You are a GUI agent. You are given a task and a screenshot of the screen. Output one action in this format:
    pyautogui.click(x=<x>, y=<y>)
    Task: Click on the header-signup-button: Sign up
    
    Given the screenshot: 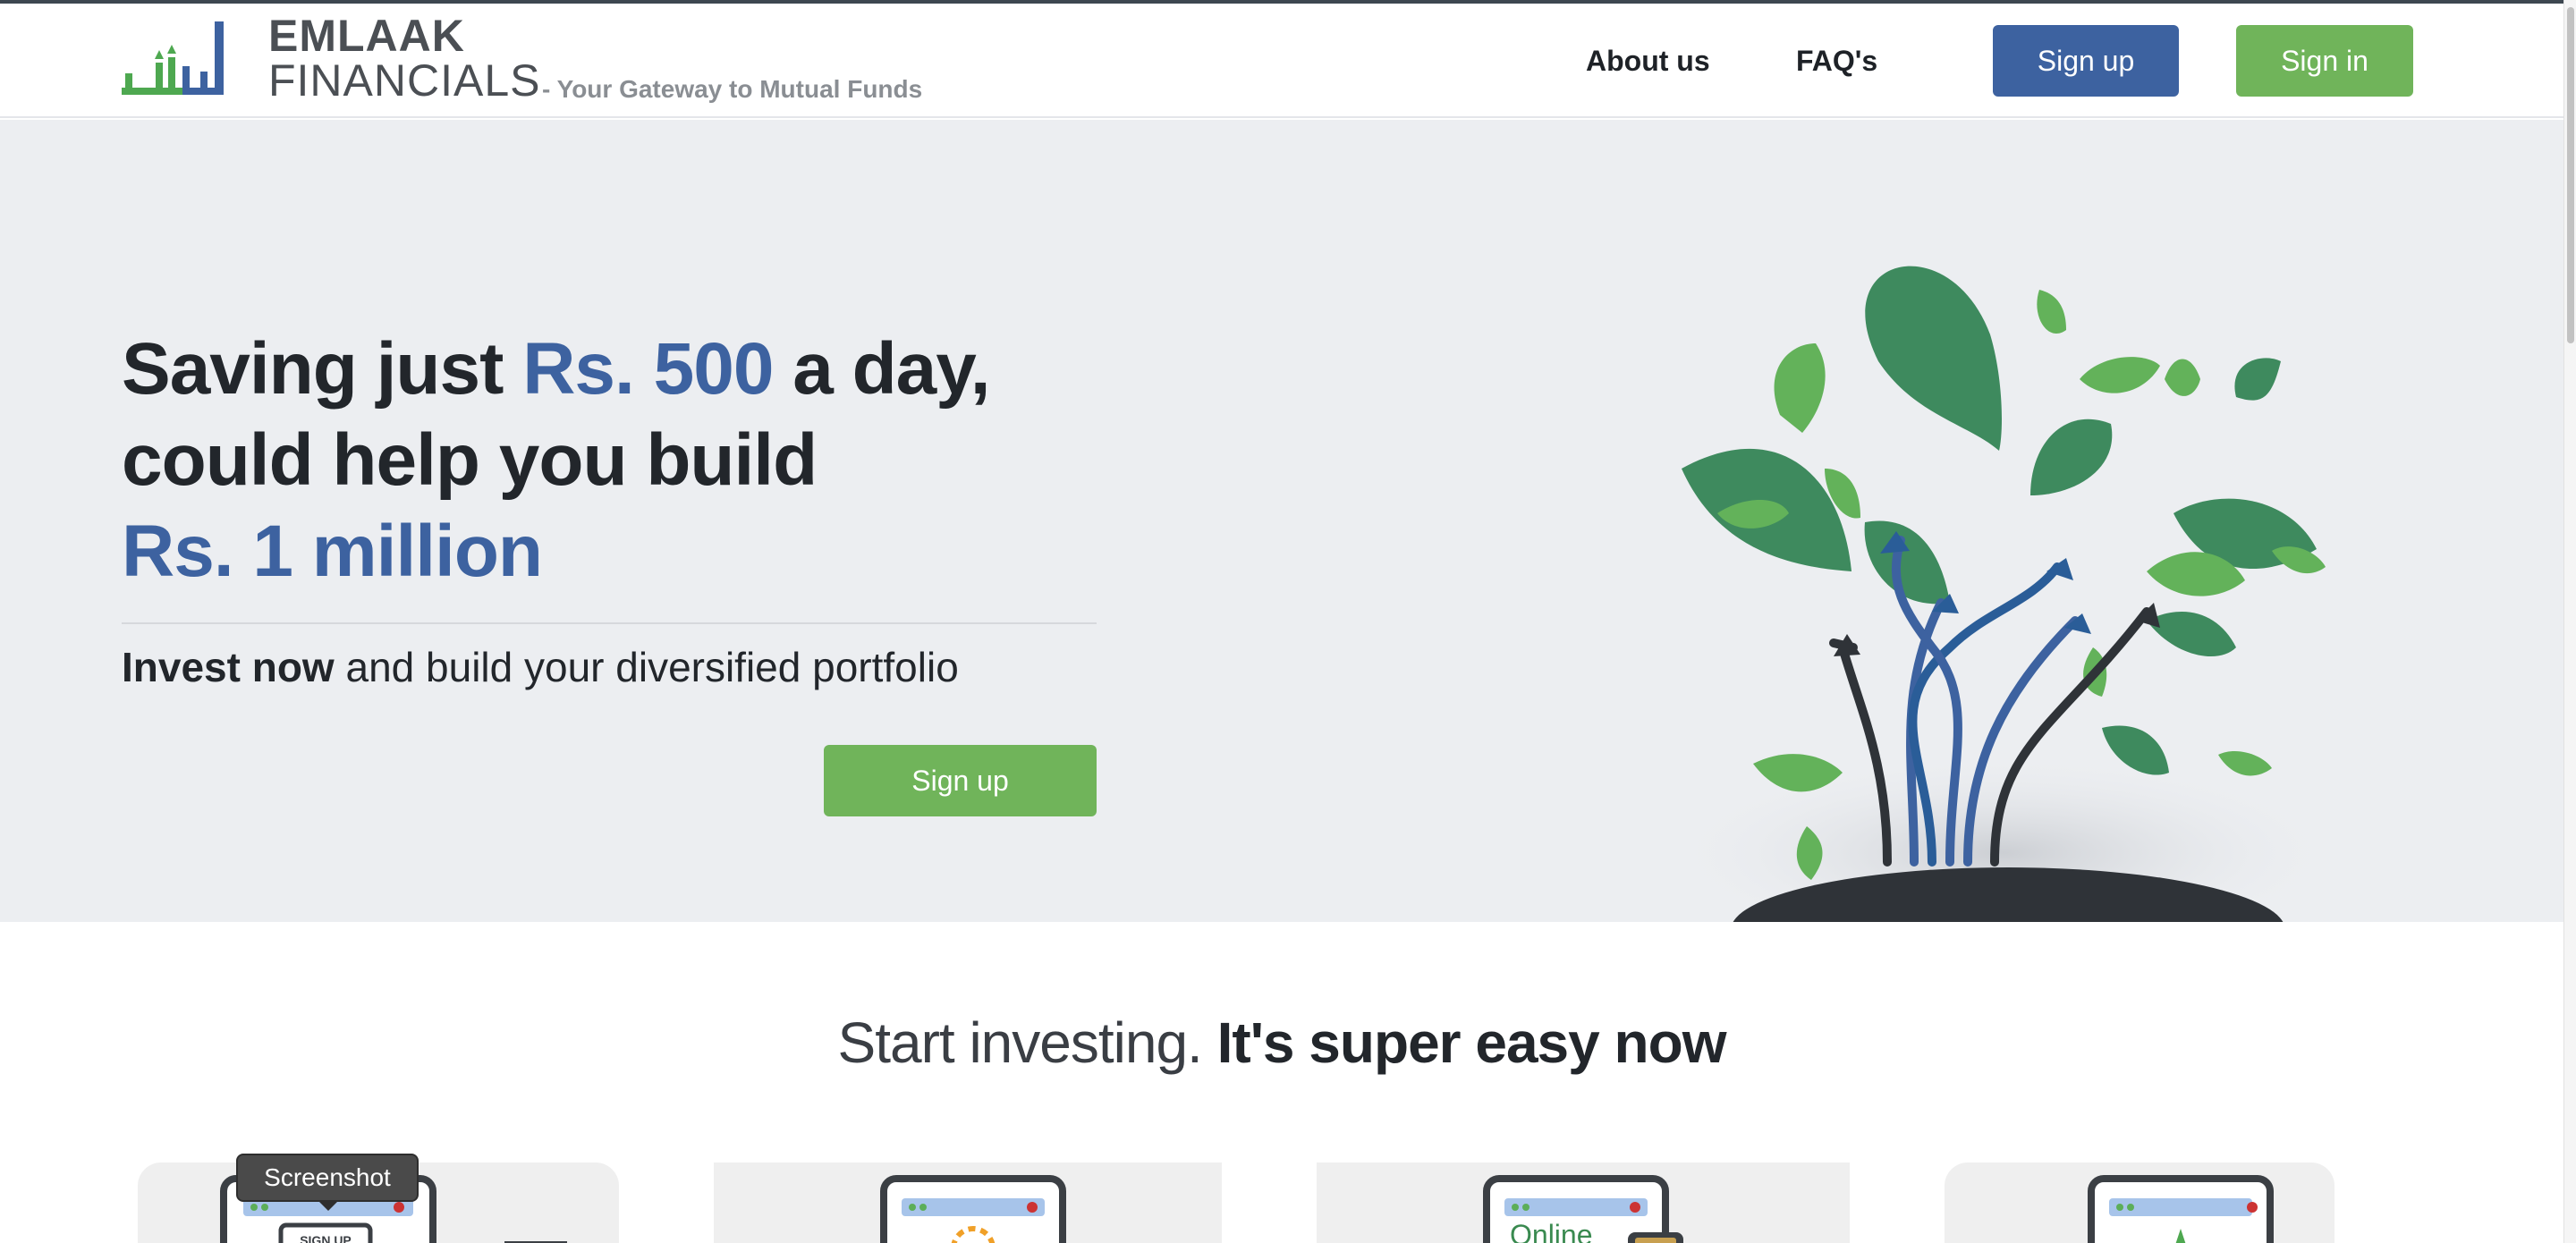 What is the action you would take?
    pyautogui.click(x=2086, y=61)
    